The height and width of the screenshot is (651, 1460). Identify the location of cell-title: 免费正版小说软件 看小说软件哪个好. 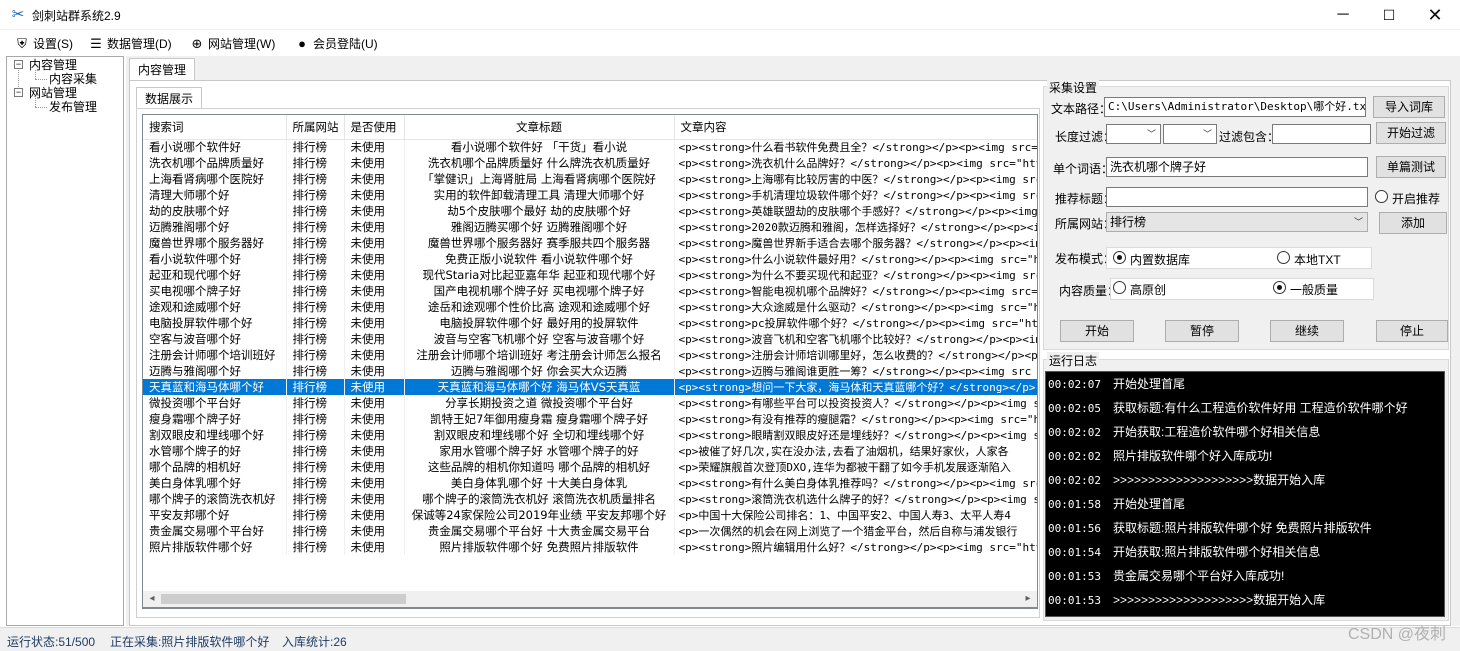
(539, 259).